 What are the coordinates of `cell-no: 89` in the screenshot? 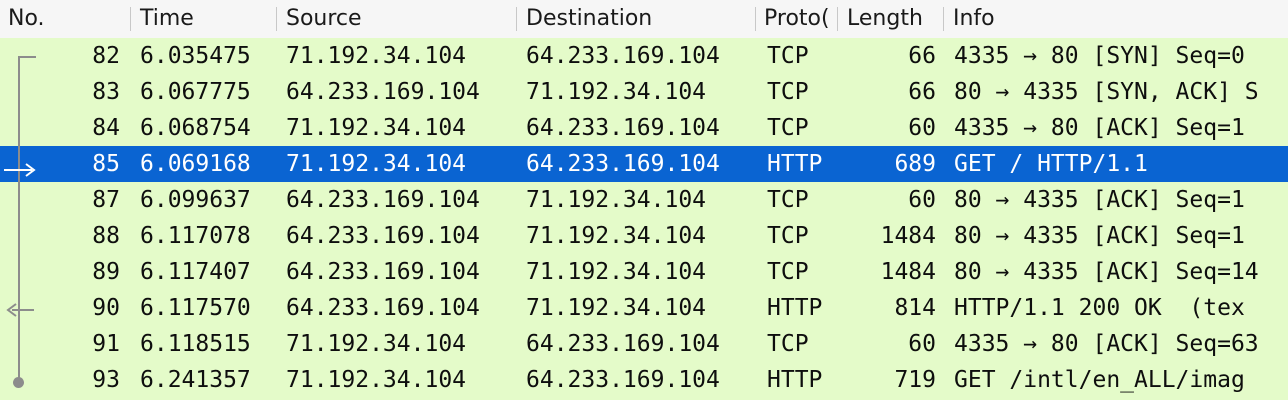 It's located at (106, 272).